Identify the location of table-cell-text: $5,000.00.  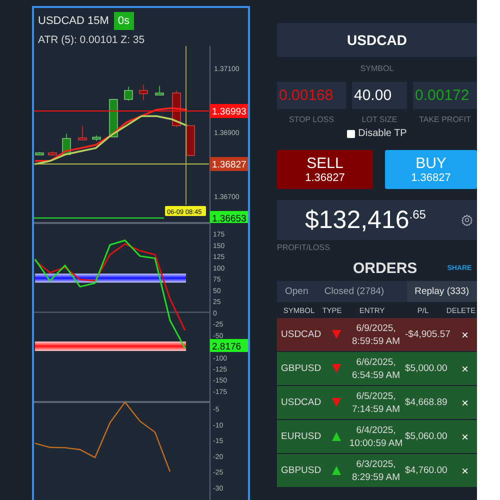
(426, 368).